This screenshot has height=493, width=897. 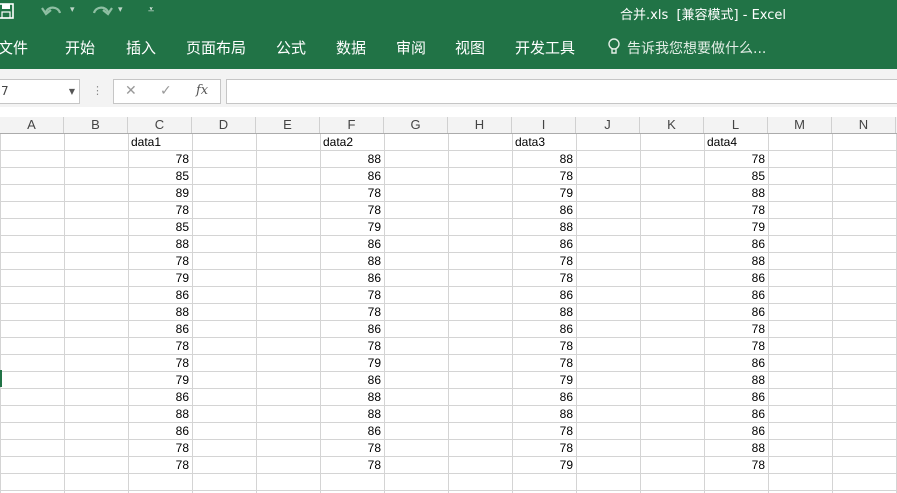 I want to click on cell-l-13: 78, so click(x=736, y=346).